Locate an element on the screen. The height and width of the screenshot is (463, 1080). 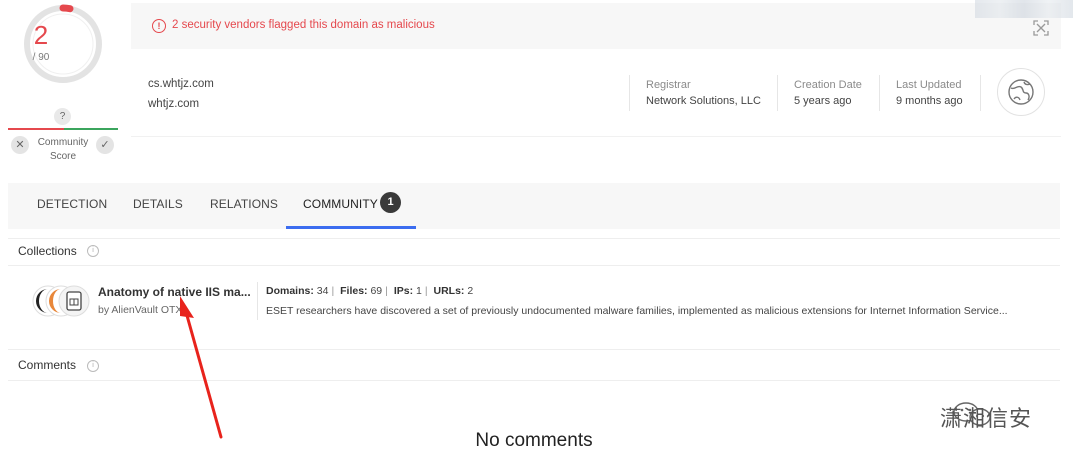
stat-files-value: 69 is located at coordinates (376, 291).